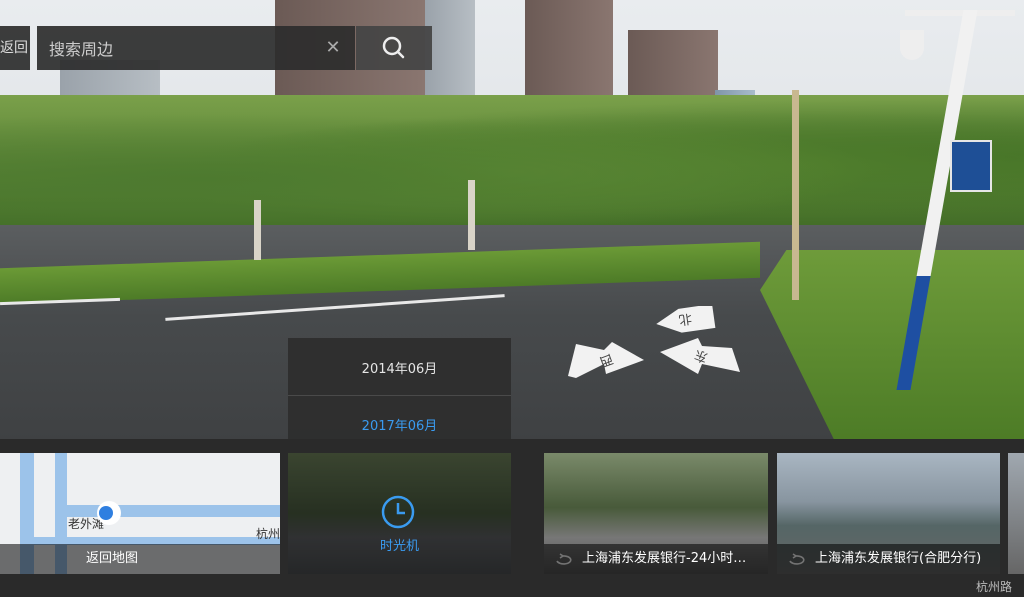 Image resolution: width=1024 pixels, height=597 pixels. I want to click on north-arrow-label: 北, so click(685, 318).